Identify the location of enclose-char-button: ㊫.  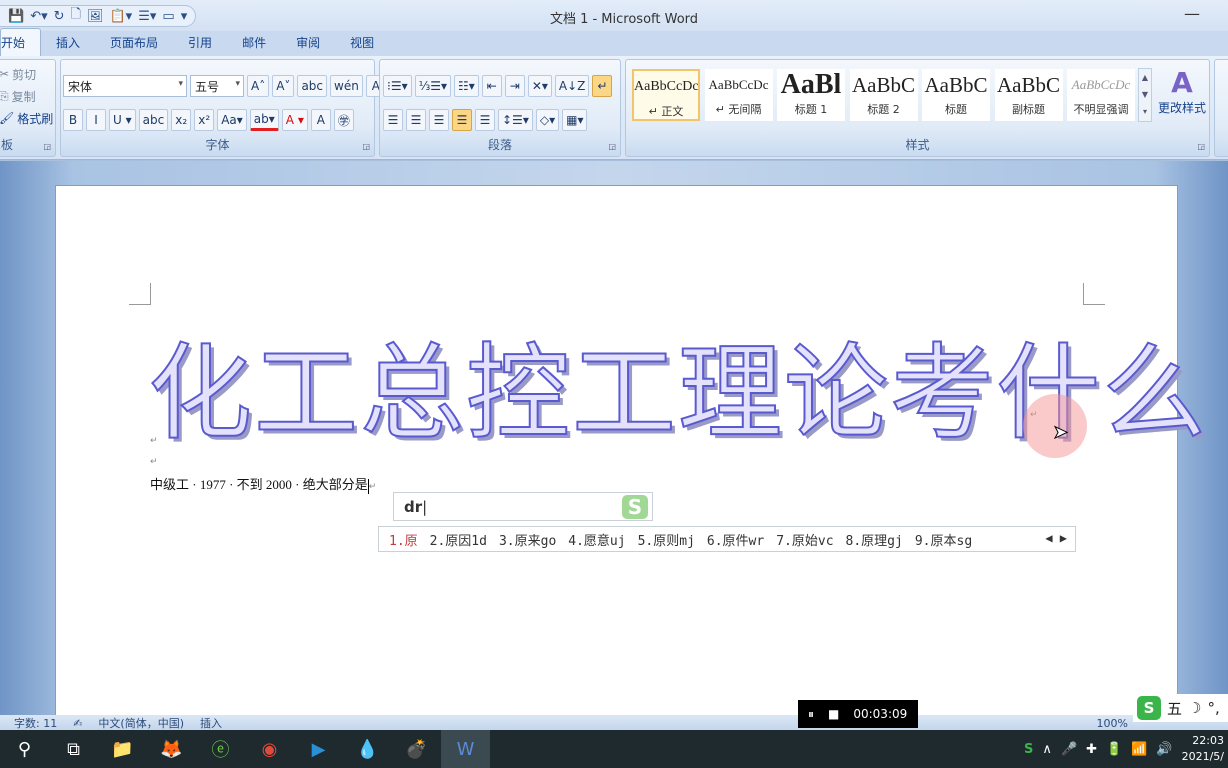
(343, 120).